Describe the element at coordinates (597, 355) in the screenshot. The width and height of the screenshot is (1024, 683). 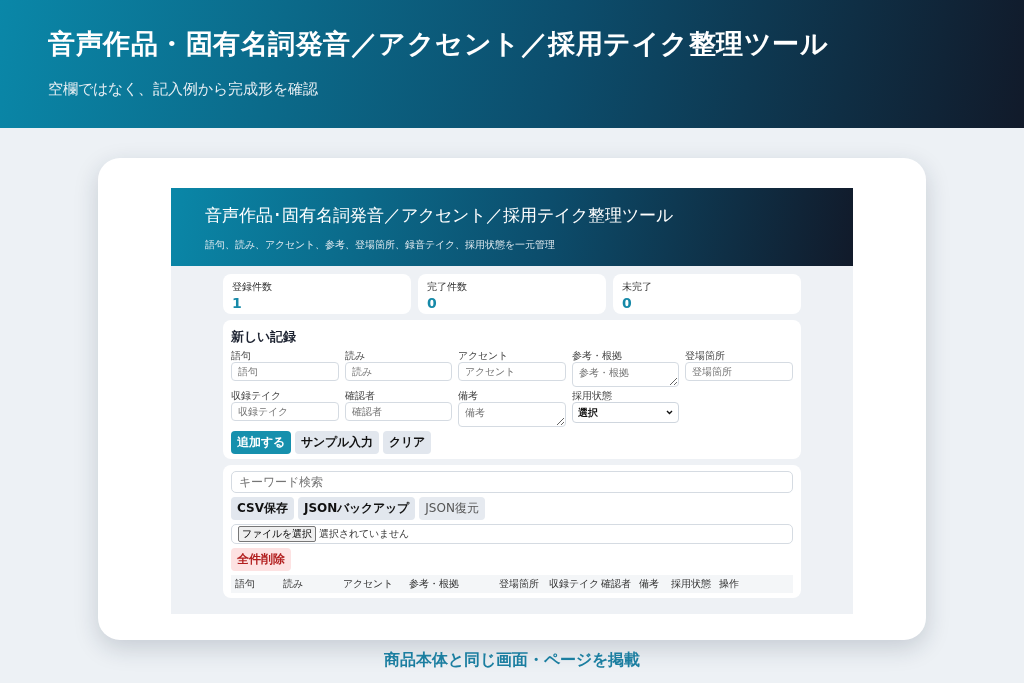
I see `field-label: 参考・根拠` at that location.